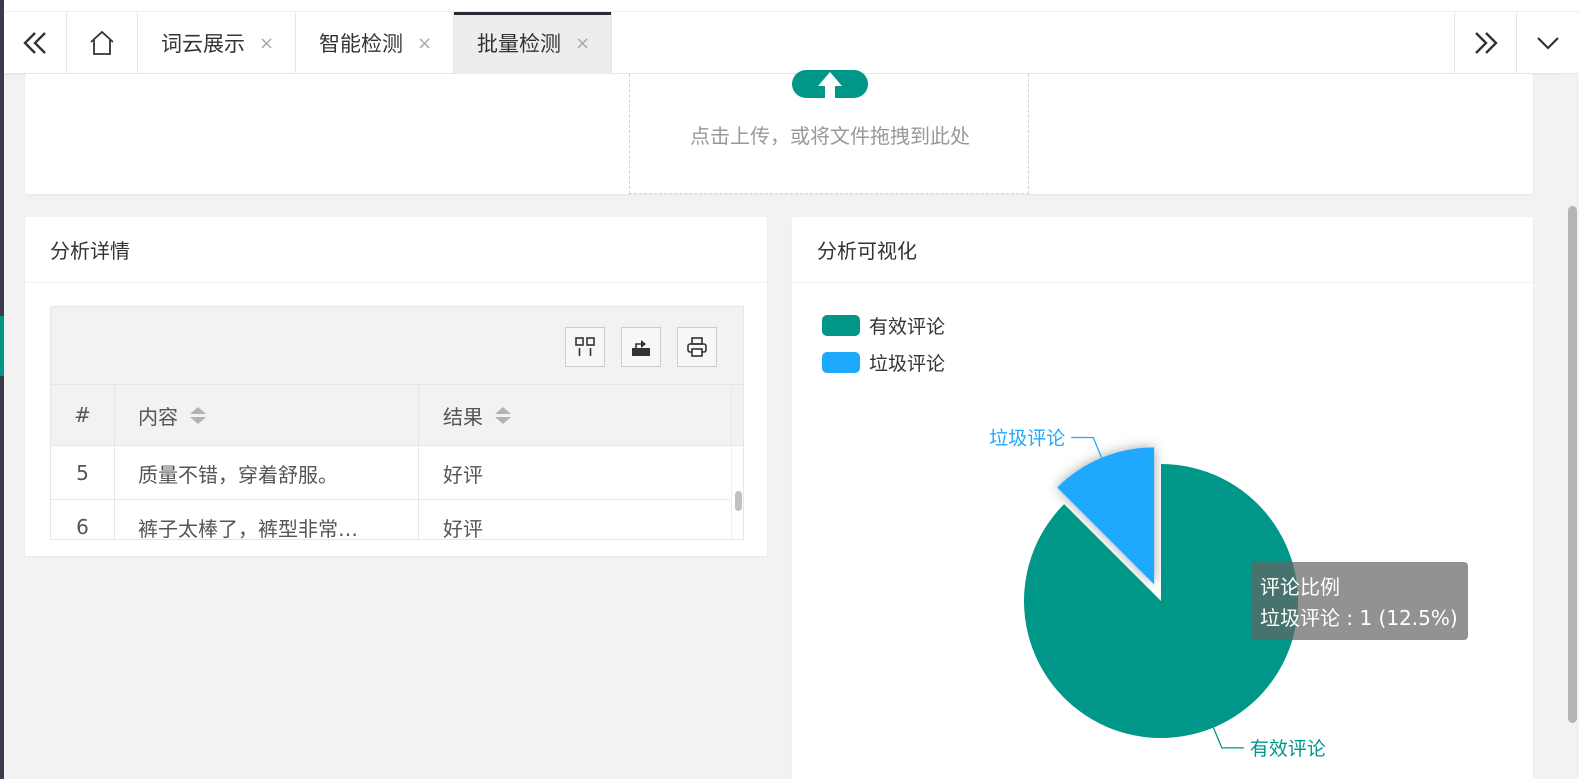 The height and width of the screenshot is (779, 1579). I want to click on columns-button, so click(585, 347).